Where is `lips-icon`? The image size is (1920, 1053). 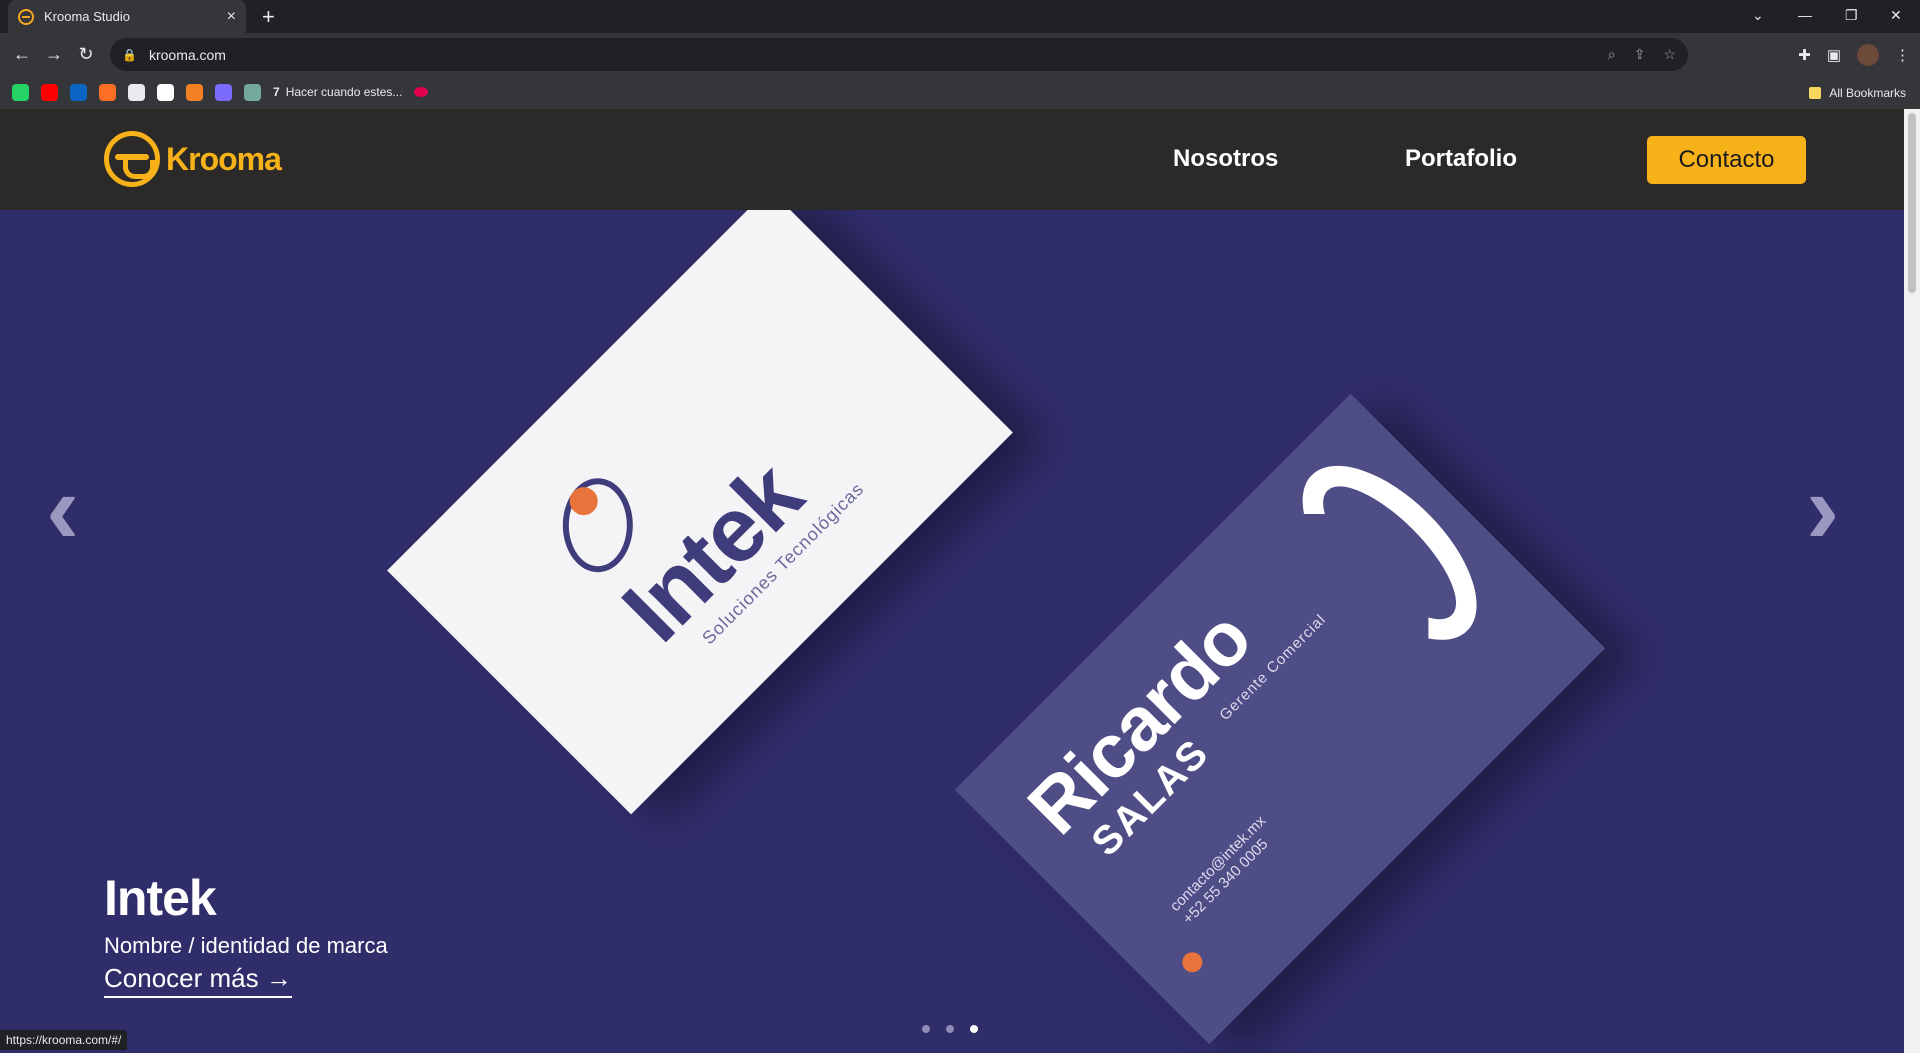
lips-icon is located at coordinates (421, 92).